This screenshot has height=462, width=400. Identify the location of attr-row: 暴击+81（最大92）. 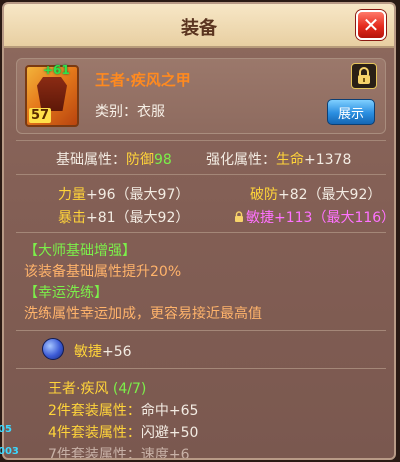
(123, 217).